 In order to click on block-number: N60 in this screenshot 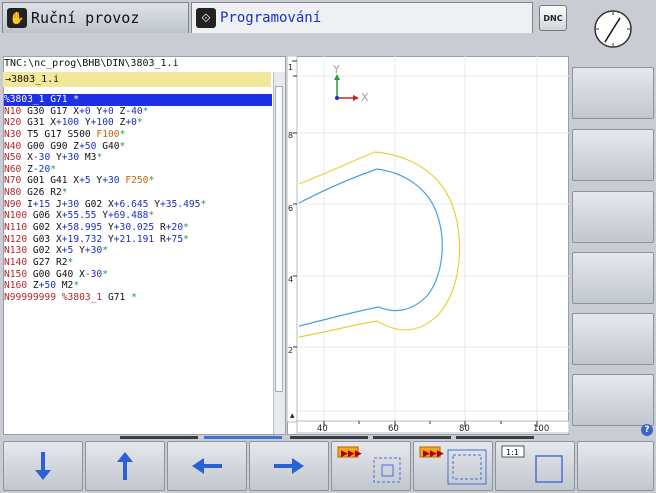, I will do `click(13, 169)`.